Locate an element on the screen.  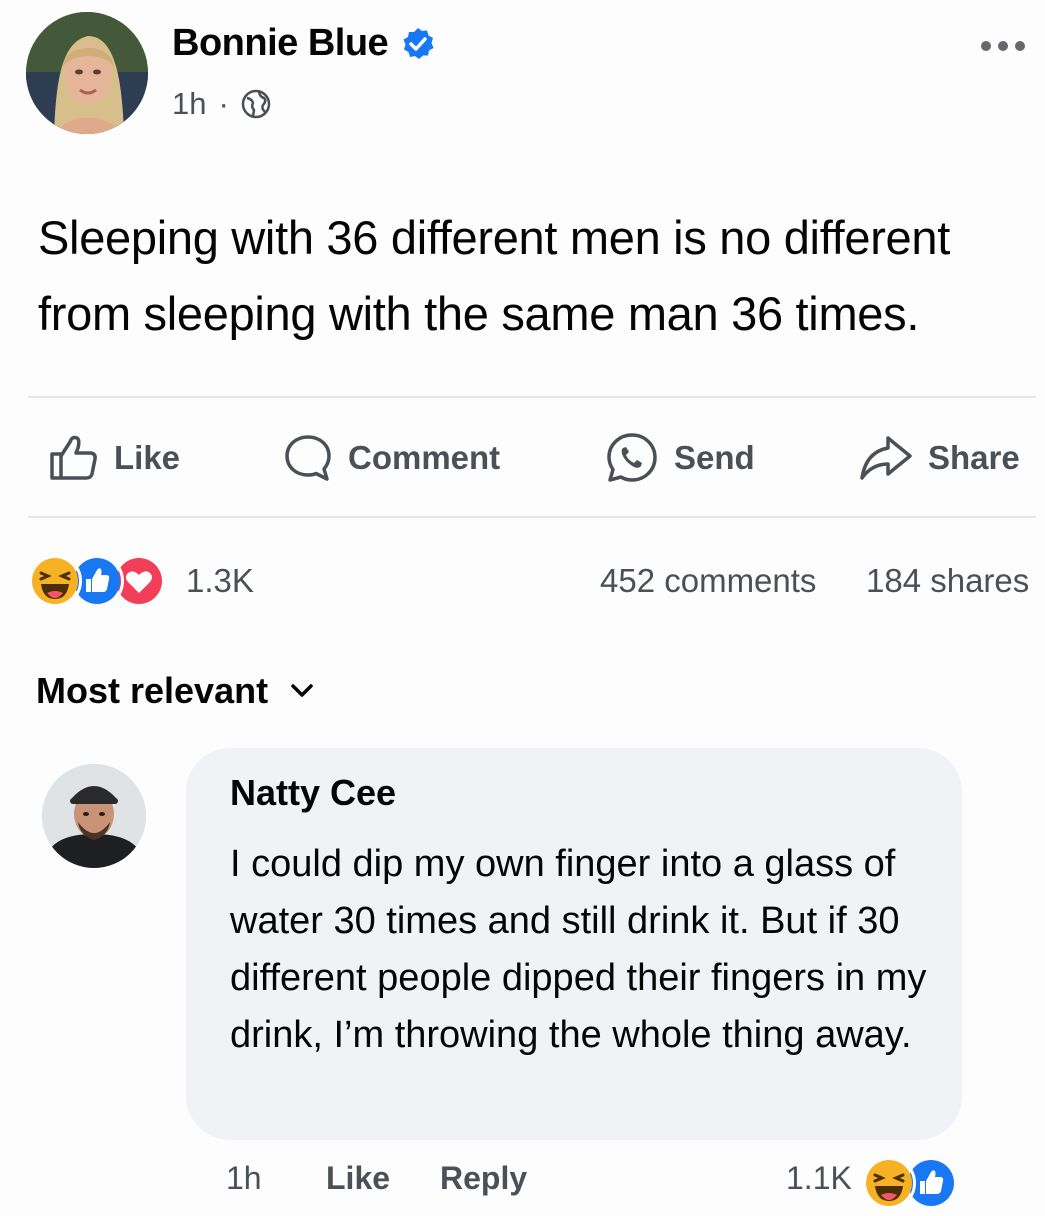
comment-reactions-summary is located at coordinates (910, 1183).